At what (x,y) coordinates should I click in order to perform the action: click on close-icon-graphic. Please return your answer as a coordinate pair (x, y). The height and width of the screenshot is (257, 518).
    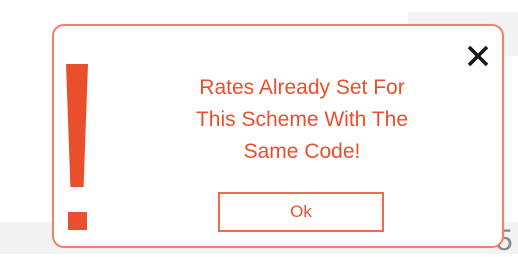
    Looking at the image, I should click on (478, 56).